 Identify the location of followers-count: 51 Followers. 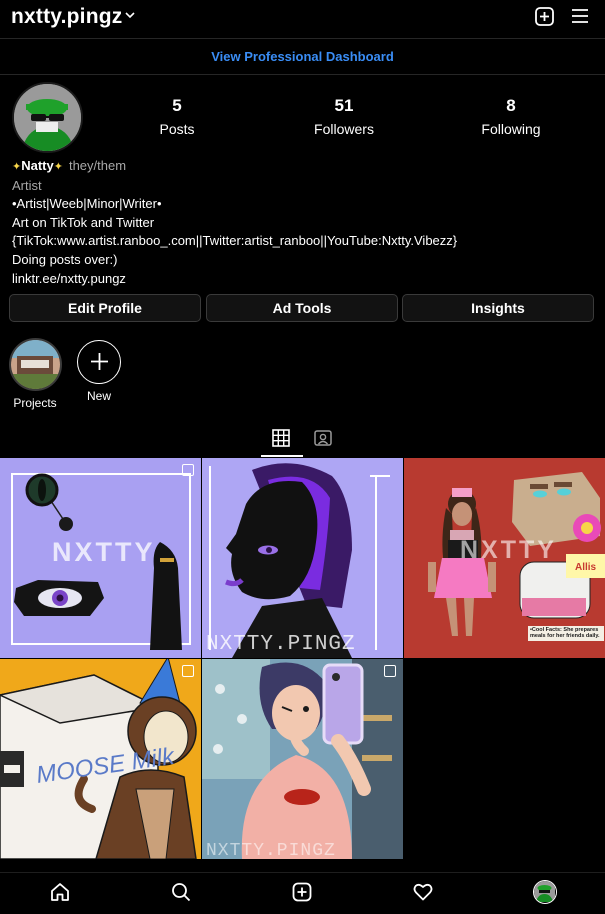
(344, 116).